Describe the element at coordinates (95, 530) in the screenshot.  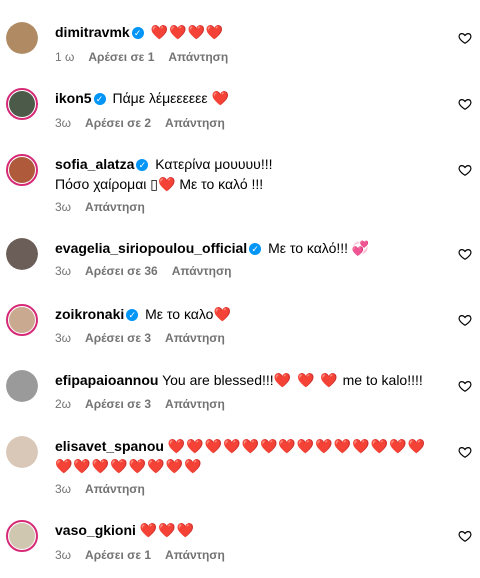
I see `username: vaso_gkioni` at that location.